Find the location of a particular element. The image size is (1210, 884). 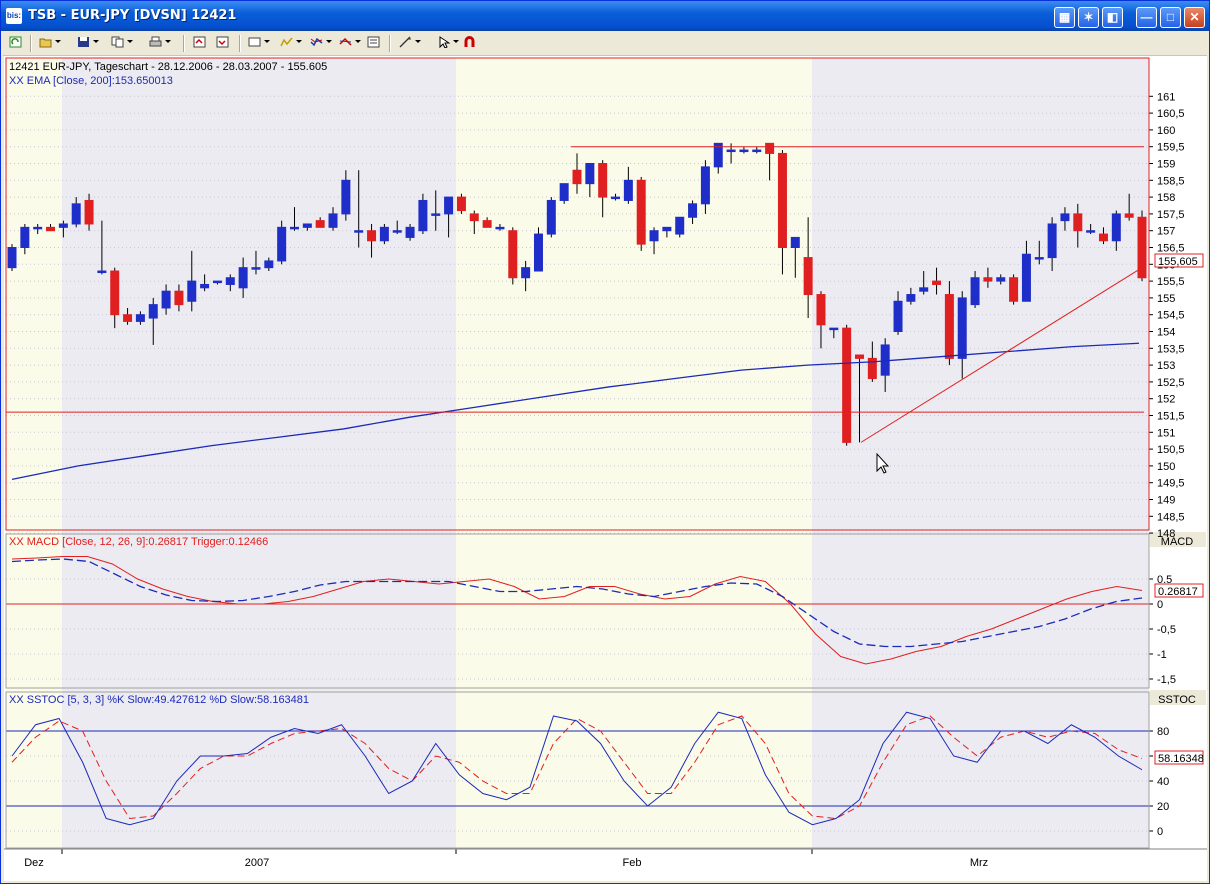

macd-y-tick-label: -0,5 is located at coordinates (1166, 630).